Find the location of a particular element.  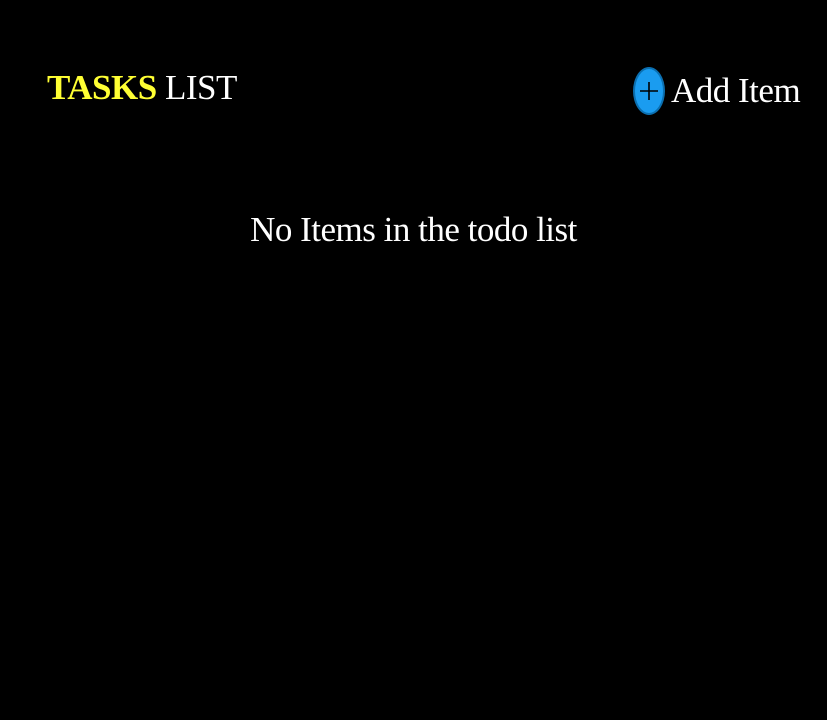

title-rest: LIST is located at coordinates (196, 87).